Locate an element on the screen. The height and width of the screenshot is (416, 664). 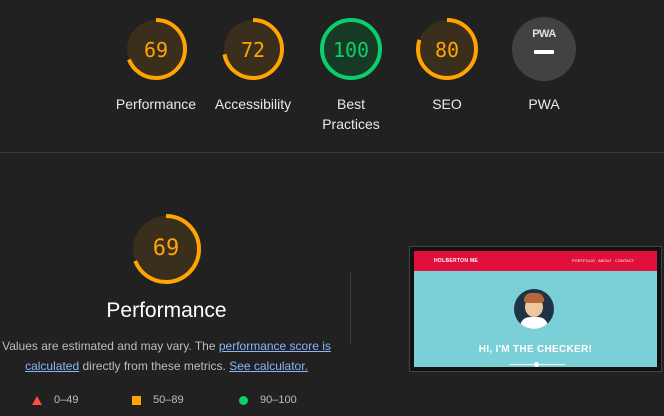
legend-range: 50–89 is located at coordinates (168, 400).